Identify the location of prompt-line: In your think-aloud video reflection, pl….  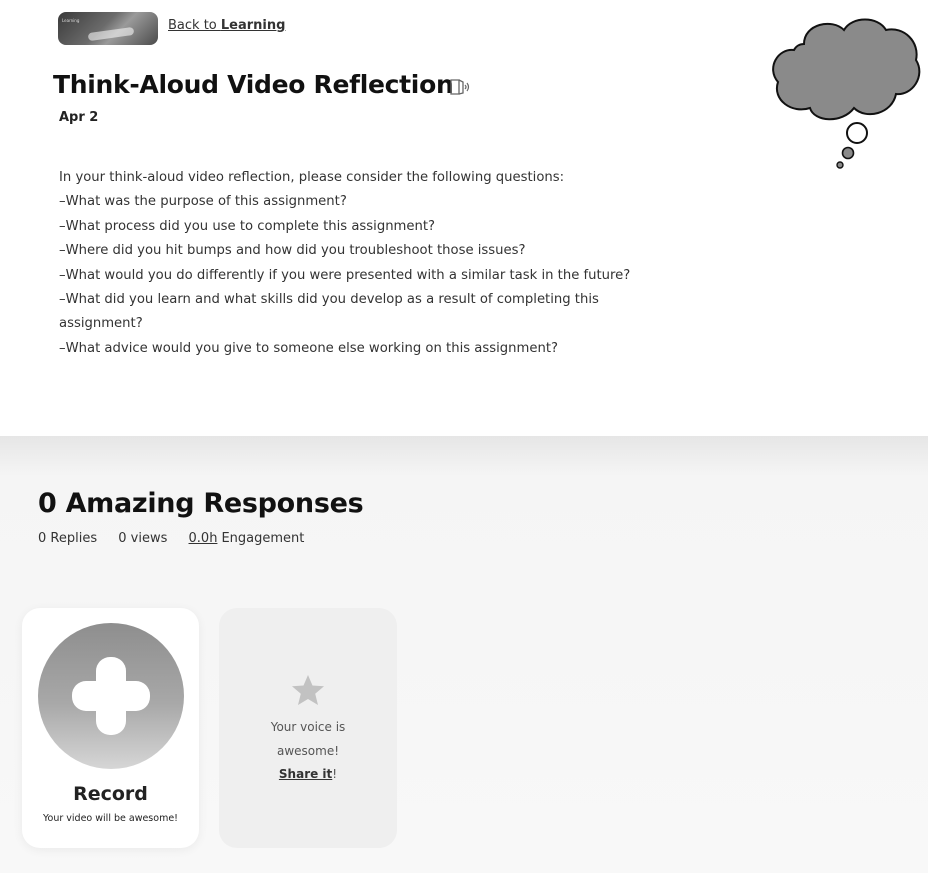
(312, 177).